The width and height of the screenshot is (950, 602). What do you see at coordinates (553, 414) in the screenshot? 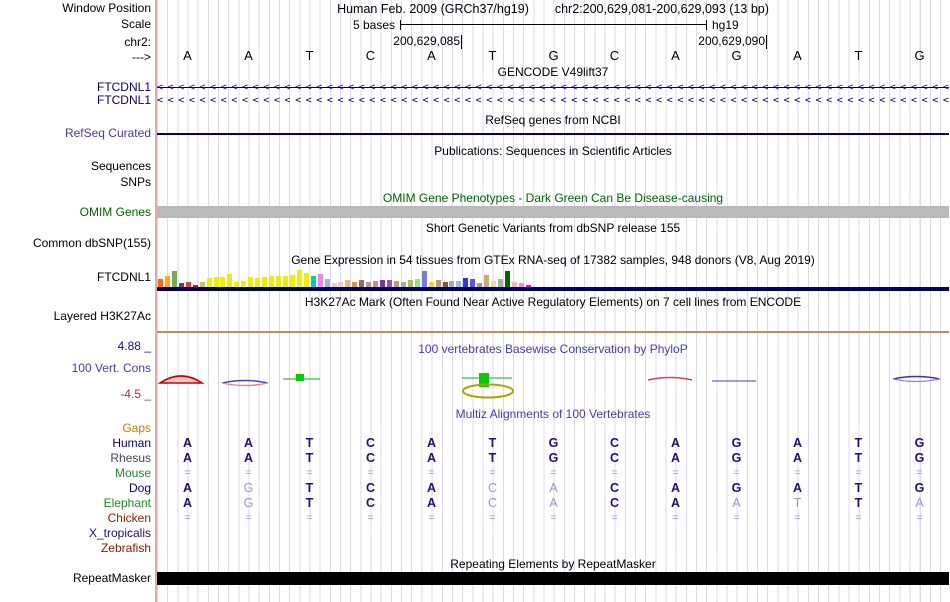
I see `multiz-track-title: Multiz Alignments of 100 Vertebrates` at bounding box center [553, 414].